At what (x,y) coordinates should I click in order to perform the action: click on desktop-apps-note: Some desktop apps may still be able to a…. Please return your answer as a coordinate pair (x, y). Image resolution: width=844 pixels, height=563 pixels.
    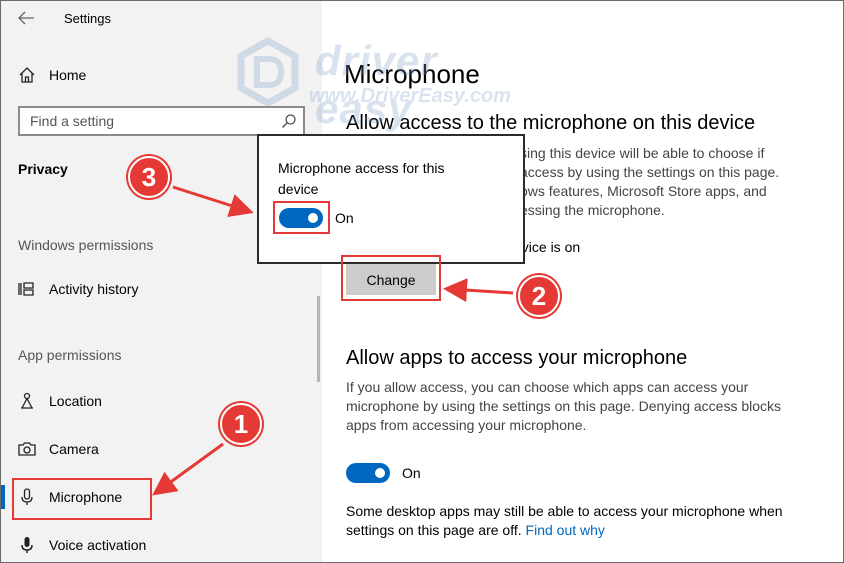
    Looking at the image, I should click on (576, 521).